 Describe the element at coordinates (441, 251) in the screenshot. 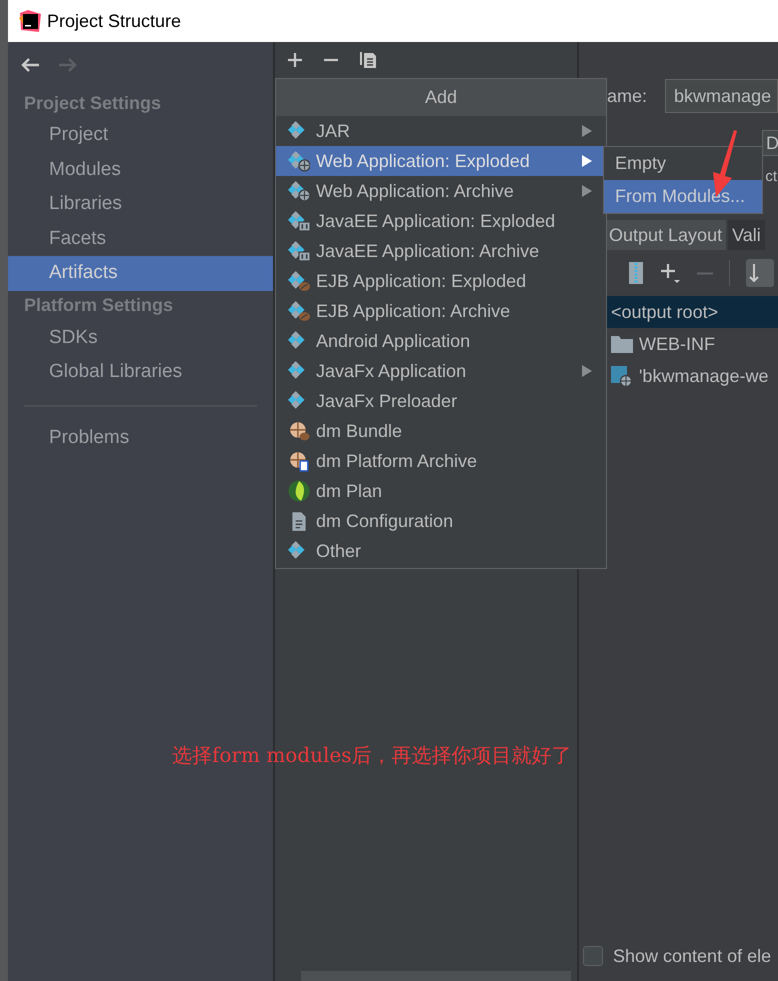

I see `menu-item: JavaEE Application: Archive` at that location.